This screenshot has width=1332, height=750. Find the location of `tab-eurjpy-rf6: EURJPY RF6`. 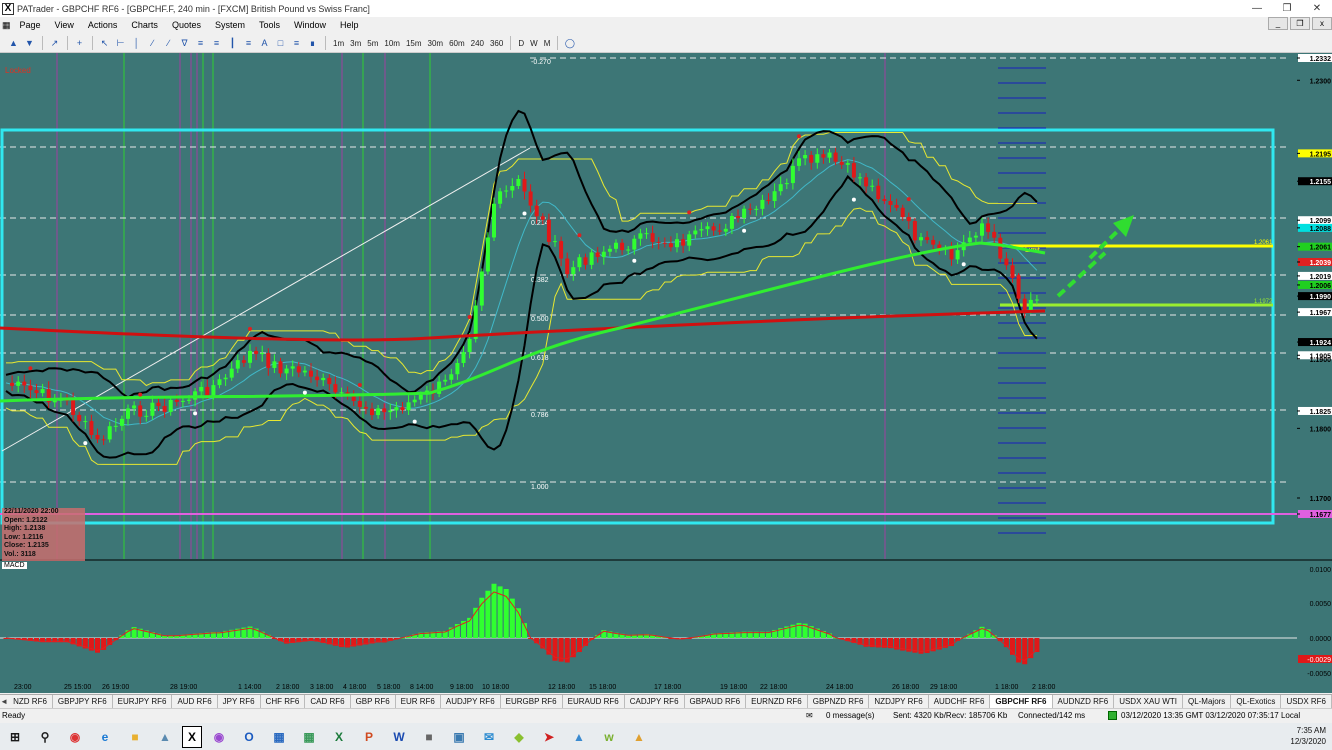

tab-eurjpy-rf6: EURJPY RF6 is located at coordinates (143, 701).